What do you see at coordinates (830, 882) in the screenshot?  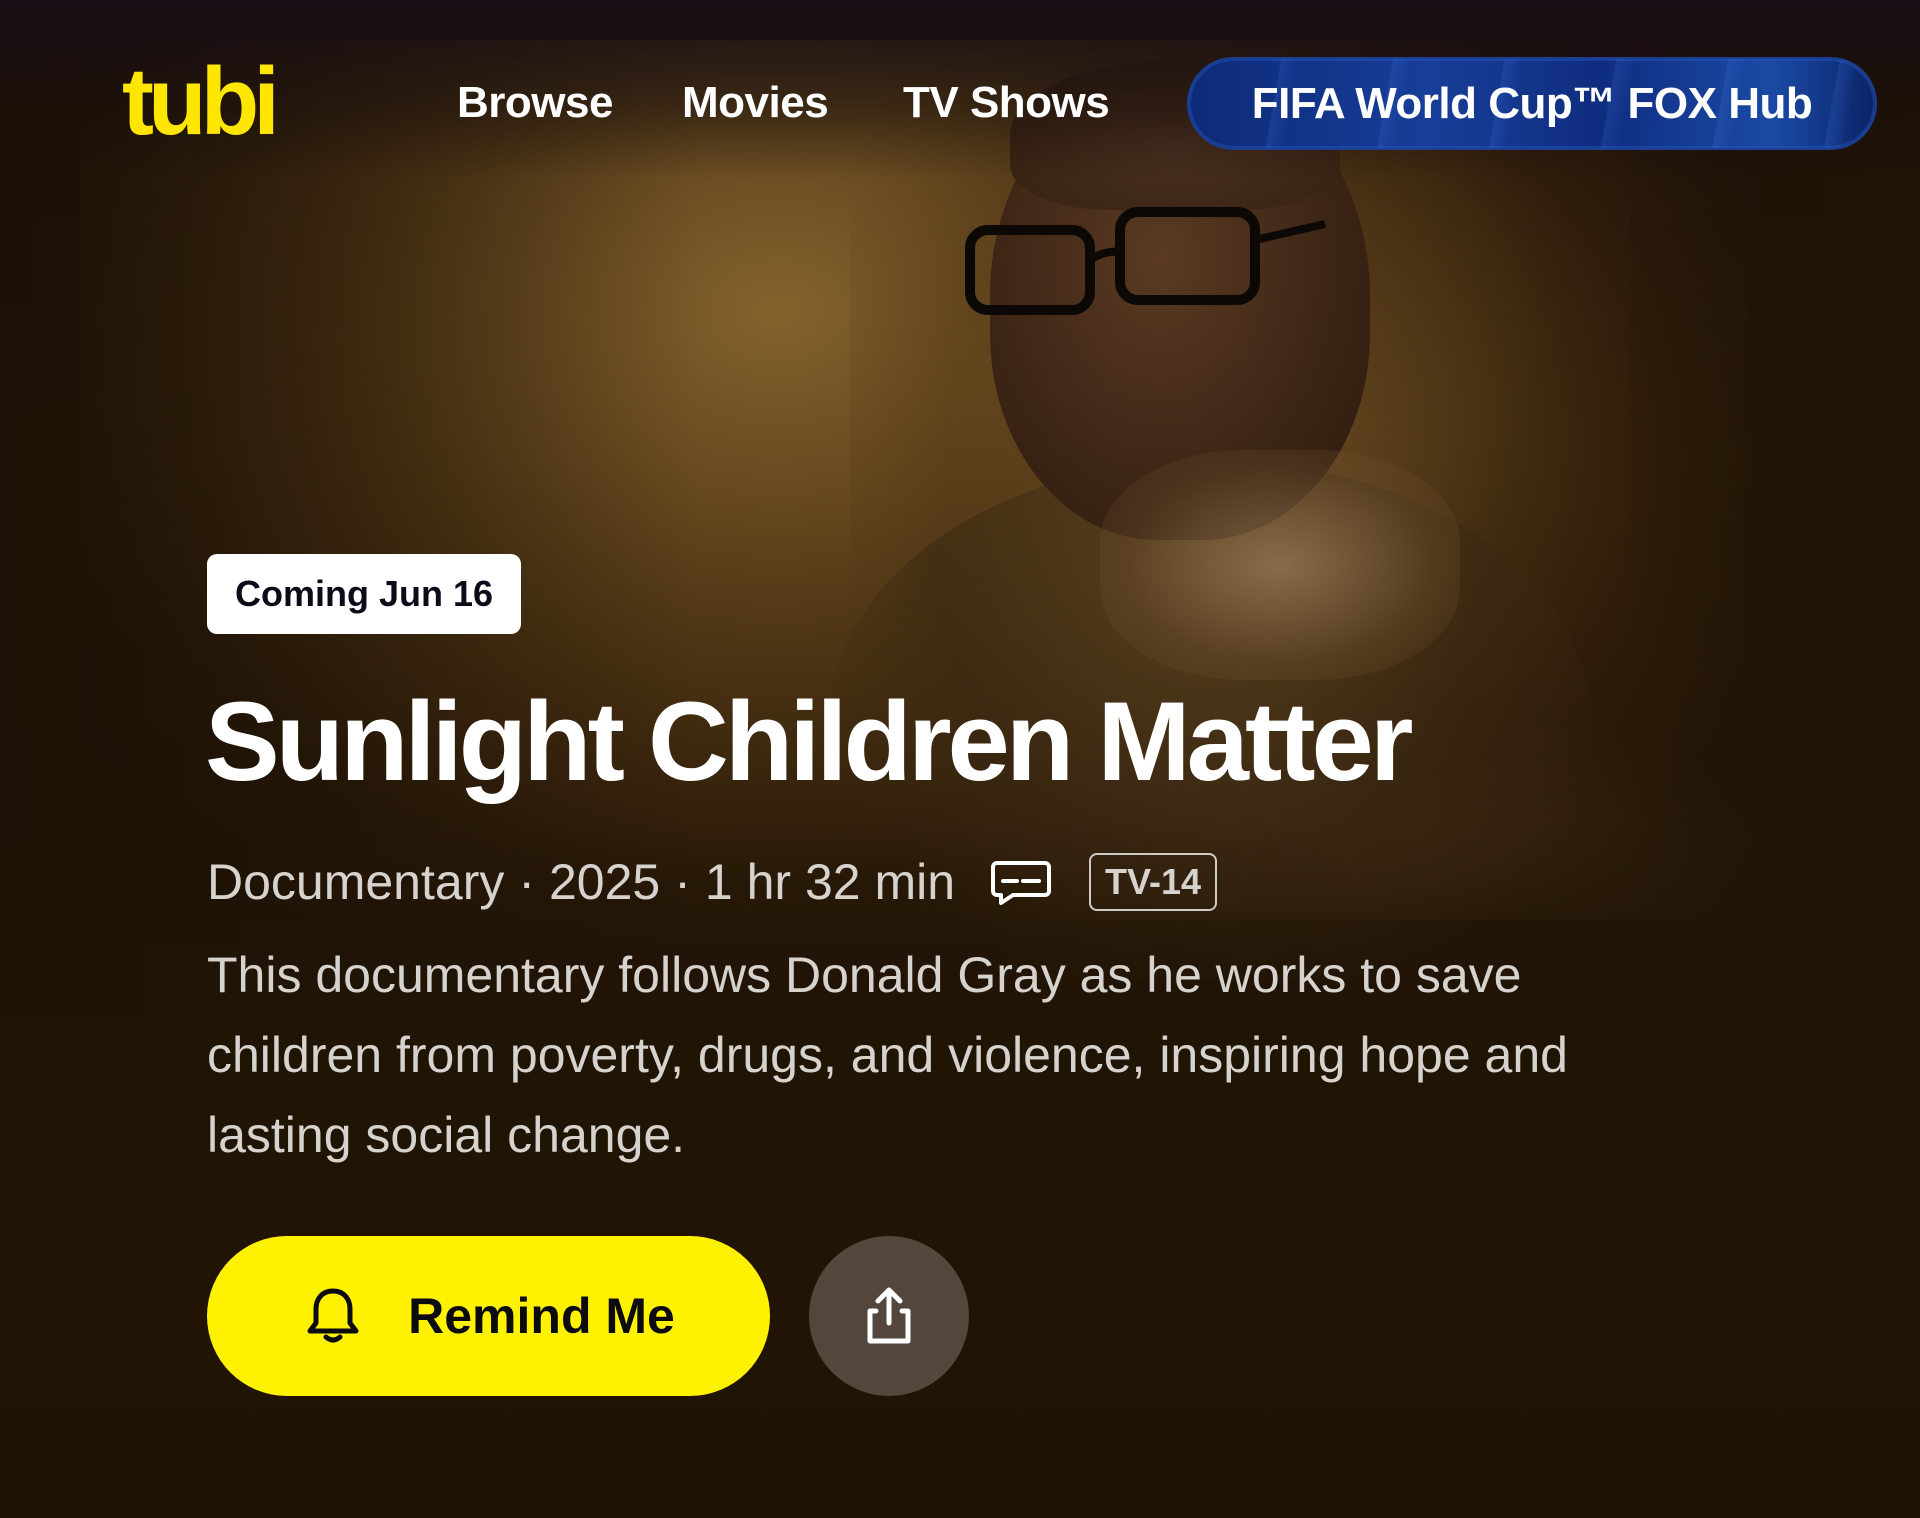 I see `duration: 1 hr 32 min` at bounding box center [830, 882].